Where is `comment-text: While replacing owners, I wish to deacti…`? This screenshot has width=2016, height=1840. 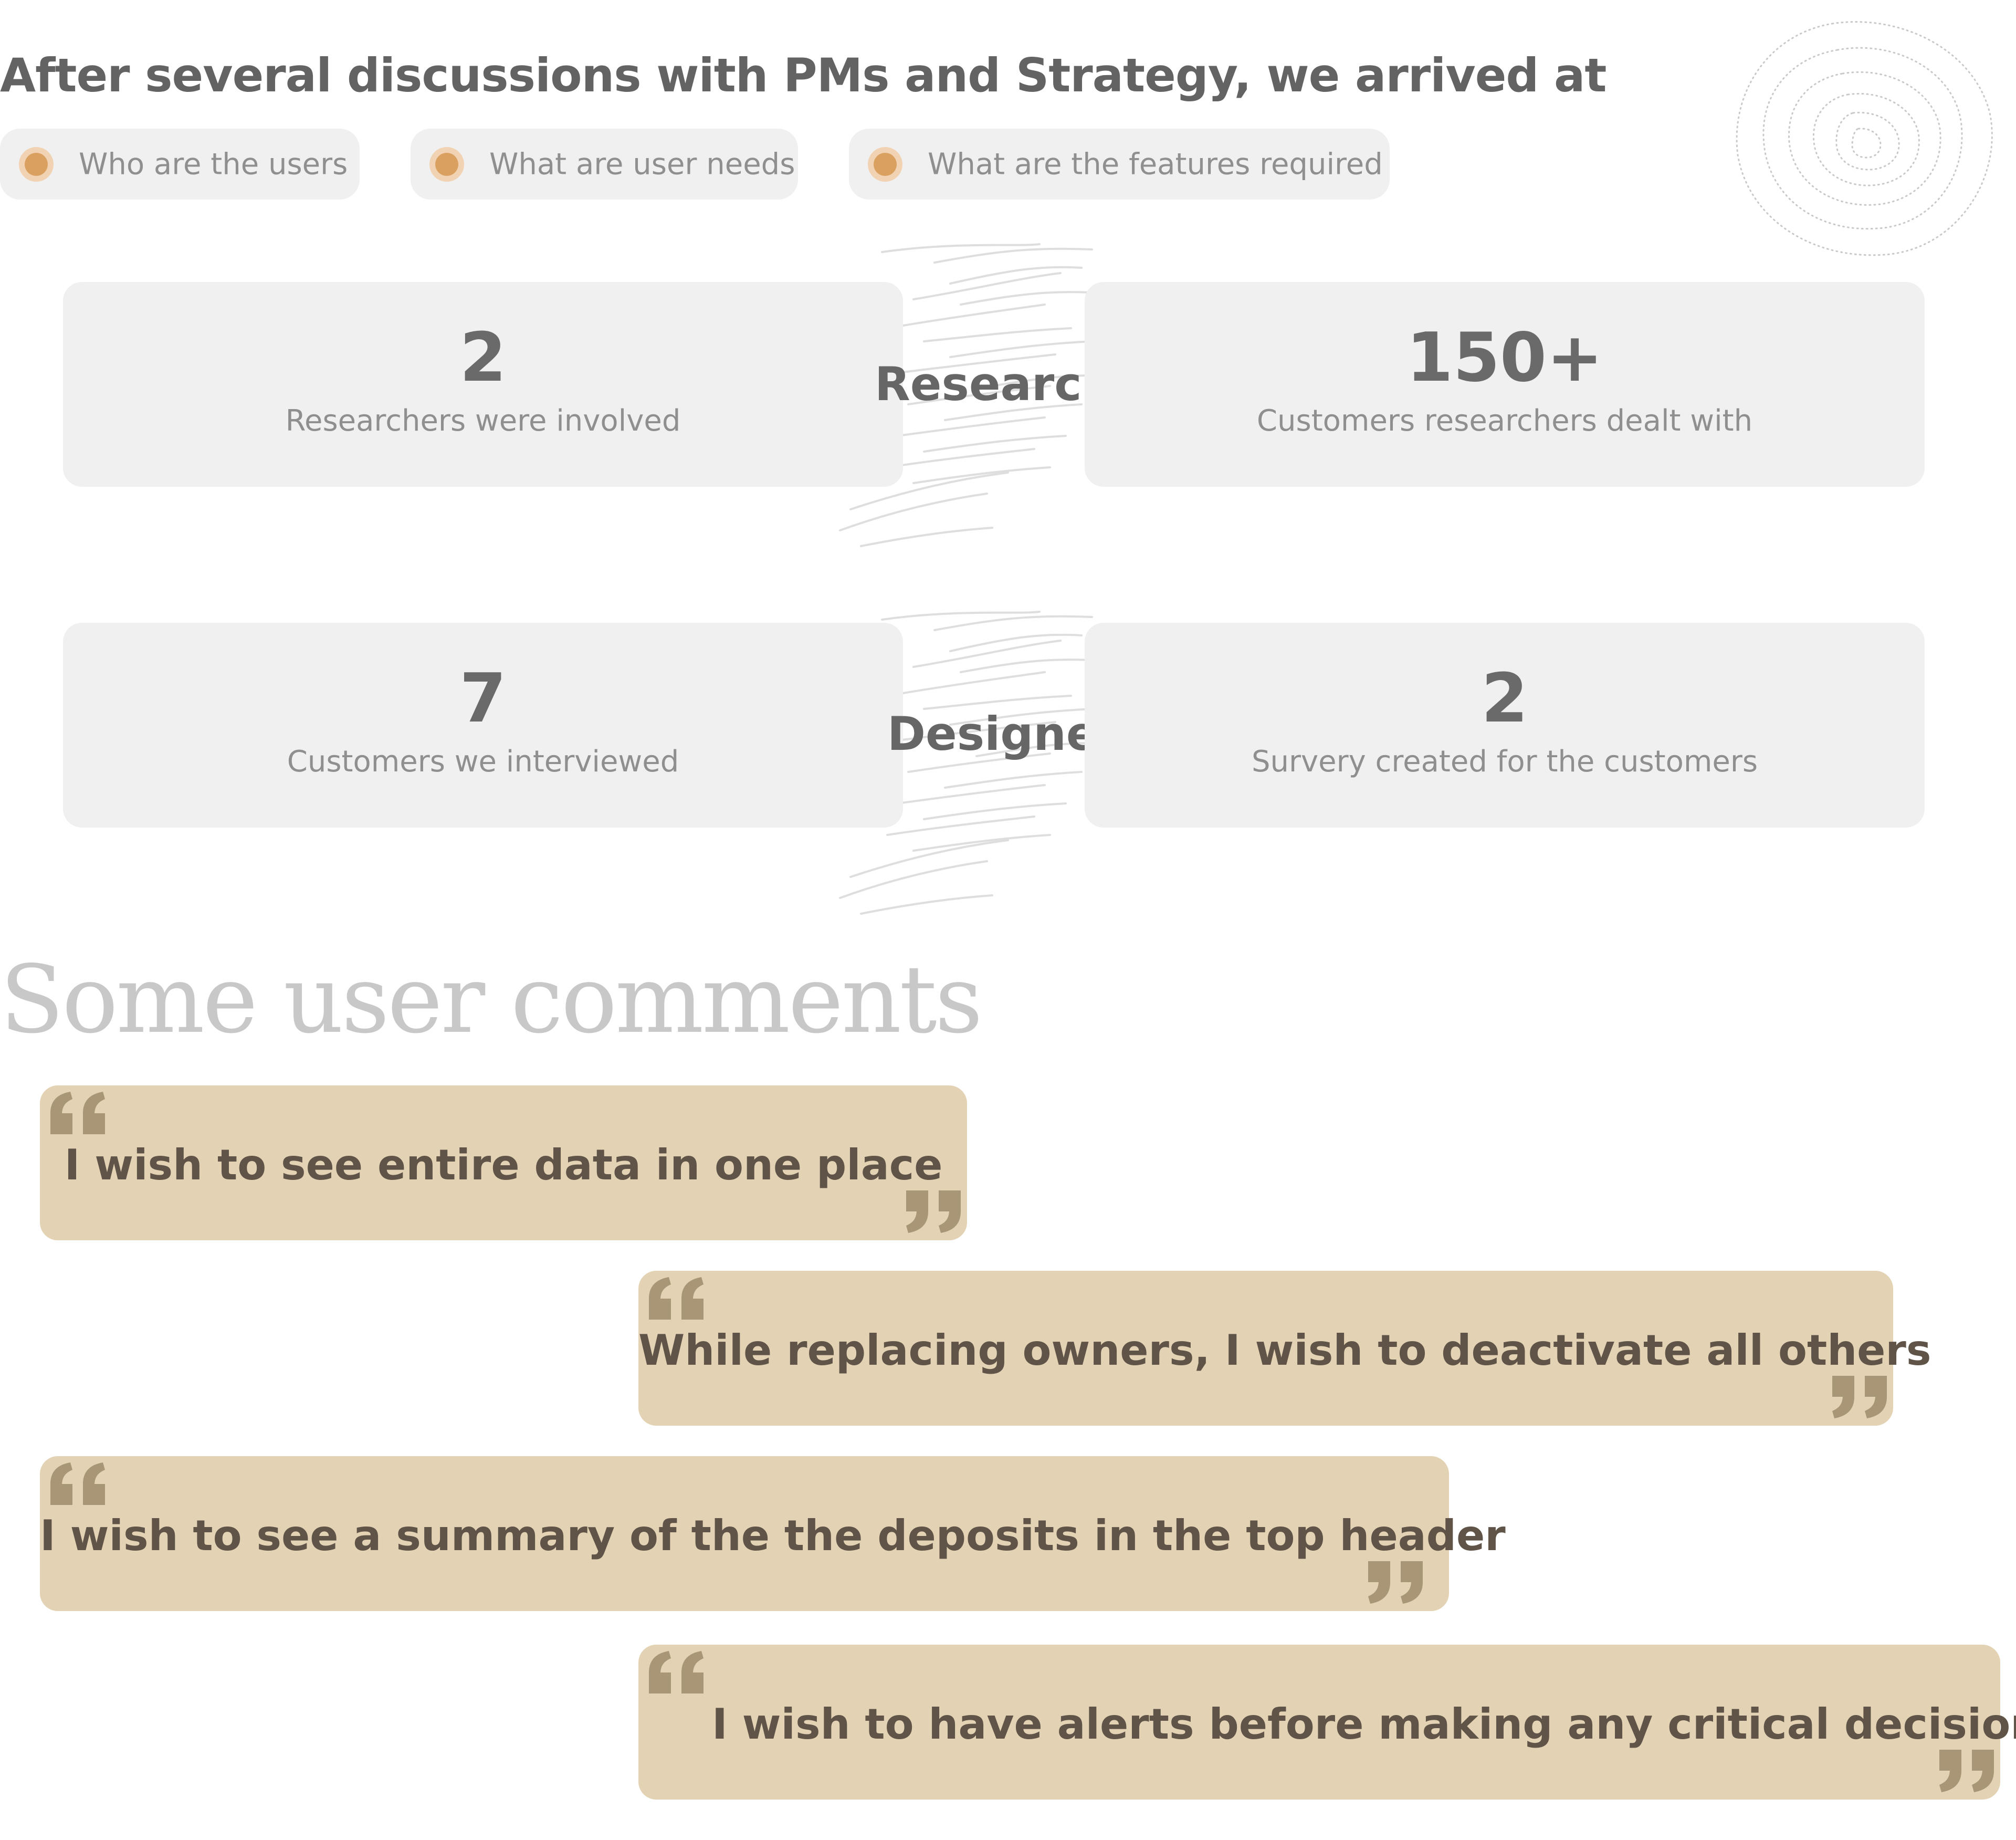 comment-text: While replacing owners, I wish to deacti… is located at coordinates (1284, 1350).